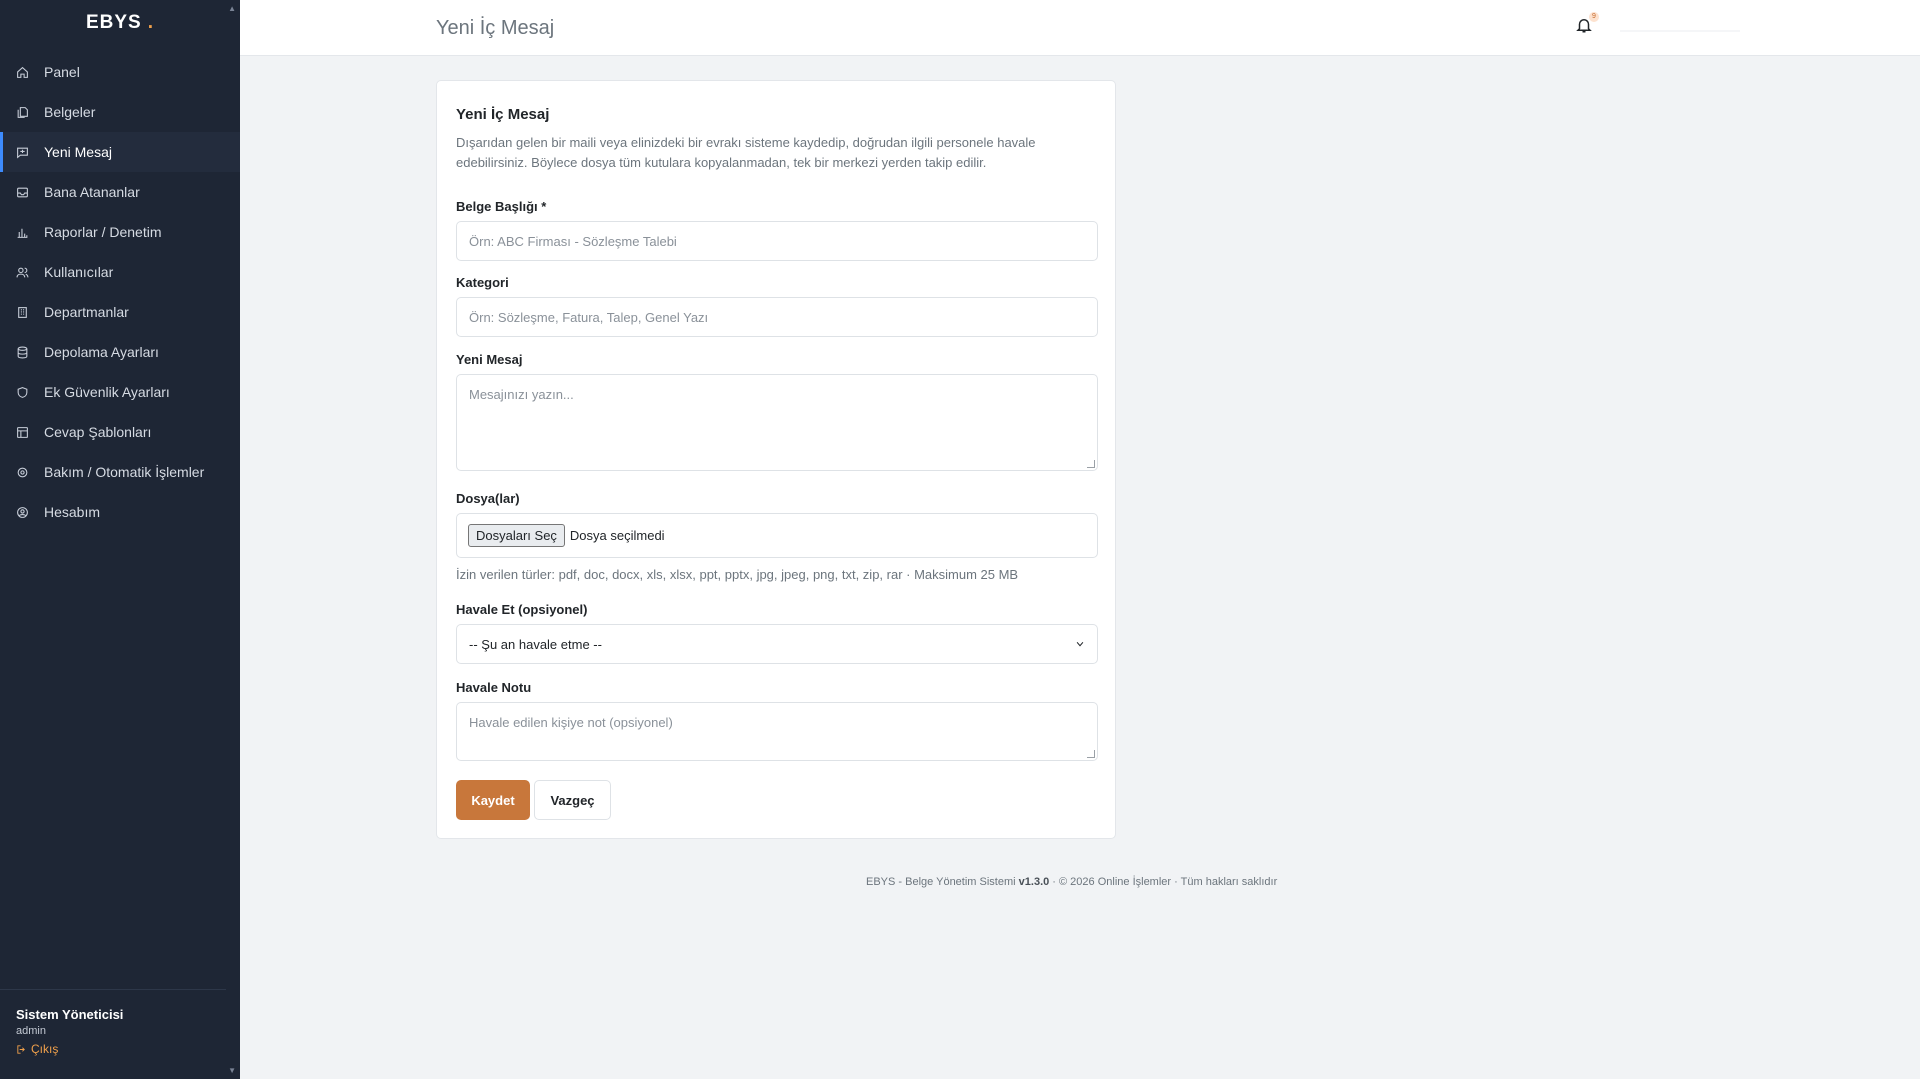 Image resolution: width=1920 pixels, height=1079 pixels. Describe the element at coordinates (501, 206) in the screenshot. I see `doc-title-label: Belge Başlığı *` at that location.